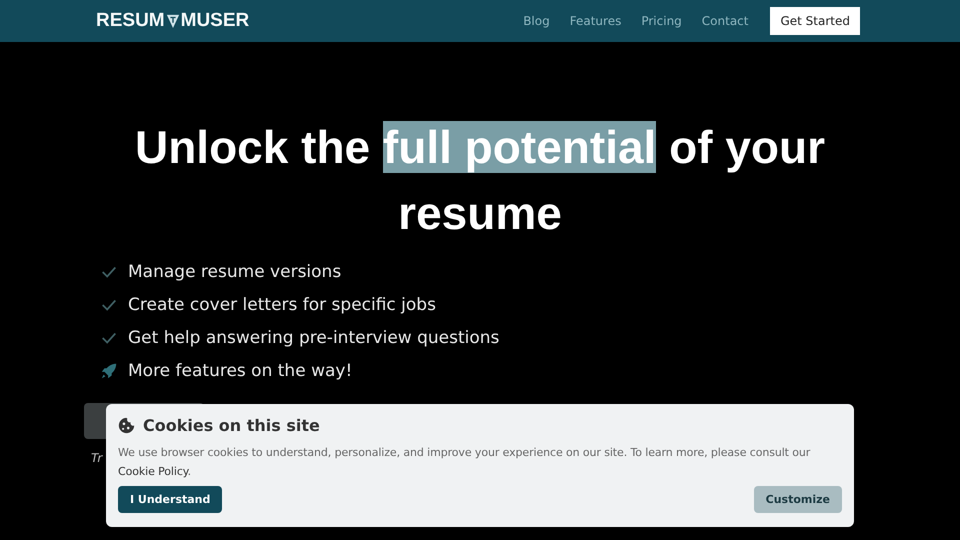 The width and height of the screenshot is (960, 540). I want to click on feature-text: Create cover letters for specific jobs, so click(282, 305).